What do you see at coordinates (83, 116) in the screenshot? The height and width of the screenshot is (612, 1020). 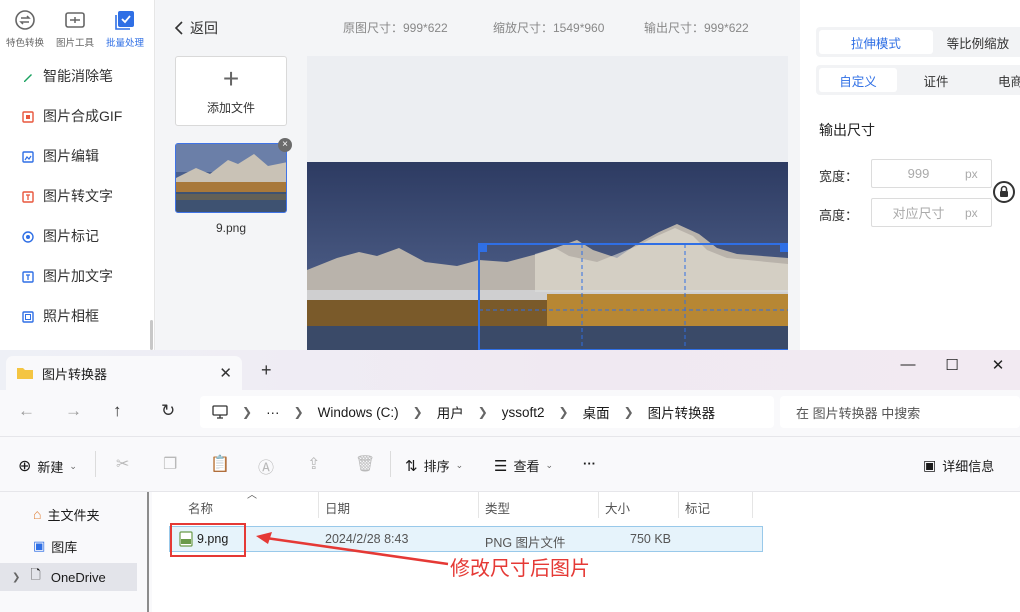 I see `sidebar-item-label: 图片合成GIF` at bounding box center [83, 116].